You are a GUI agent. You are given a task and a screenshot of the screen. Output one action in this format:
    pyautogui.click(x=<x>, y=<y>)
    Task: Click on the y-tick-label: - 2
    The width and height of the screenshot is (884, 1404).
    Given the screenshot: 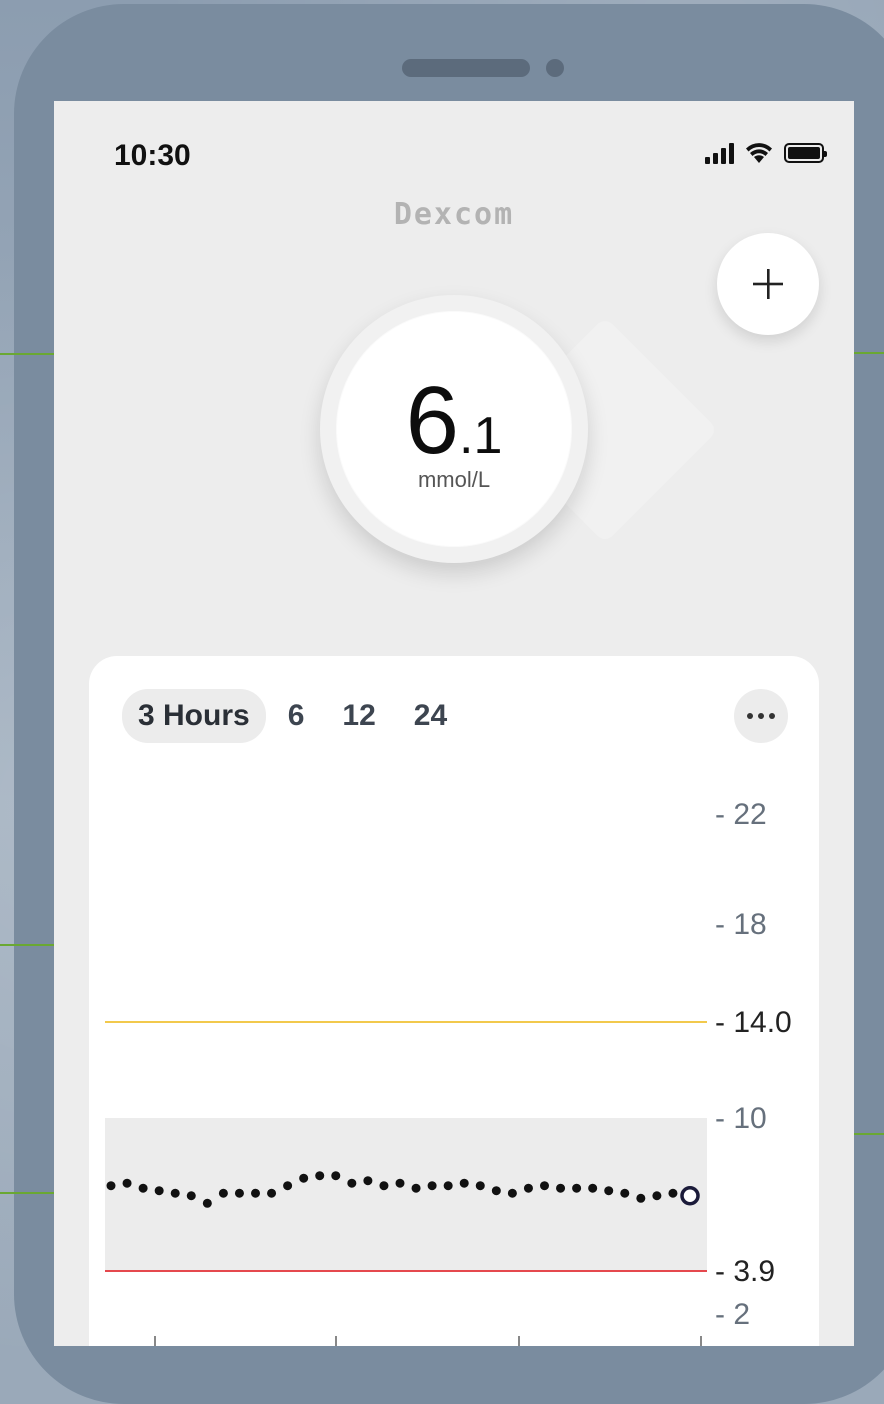 What is the action you would take?
    pyautogui.click(x=732, y=1314)
    